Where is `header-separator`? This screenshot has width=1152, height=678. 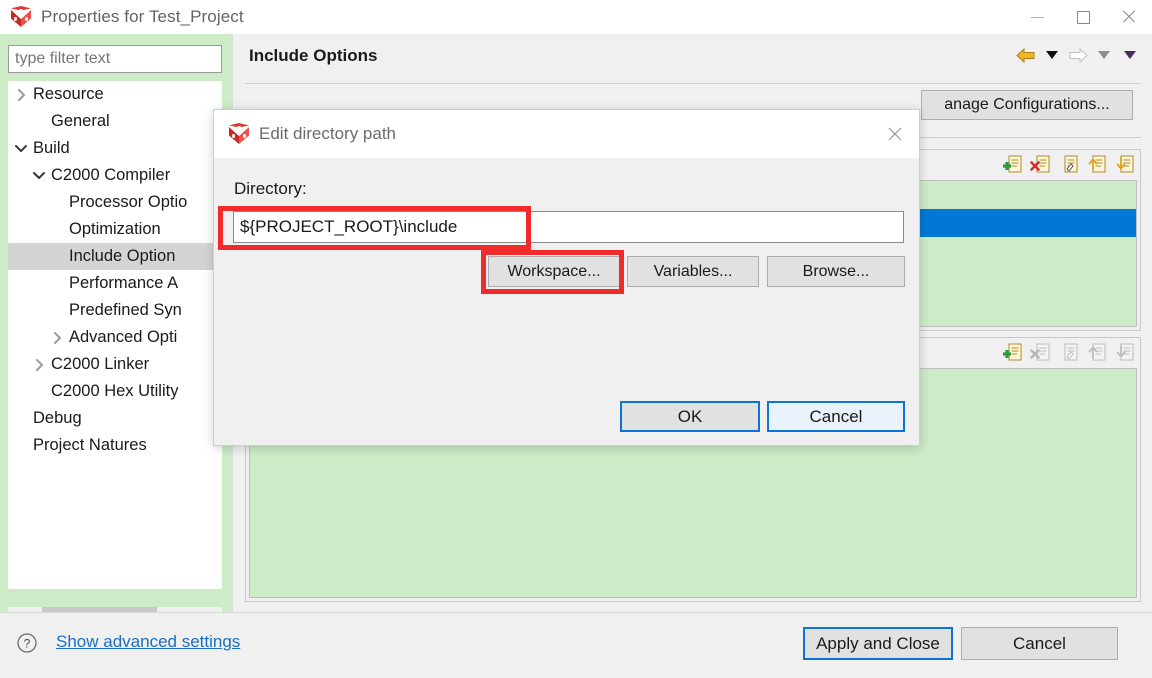 header-separator is located at coordinates (693, 83).